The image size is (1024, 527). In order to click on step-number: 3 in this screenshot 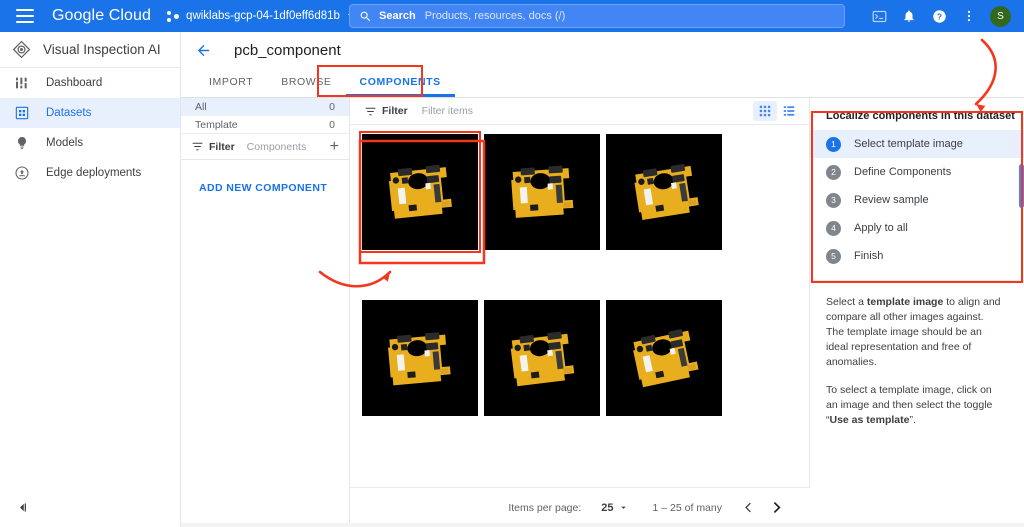, I will do `click(833, 200)`.